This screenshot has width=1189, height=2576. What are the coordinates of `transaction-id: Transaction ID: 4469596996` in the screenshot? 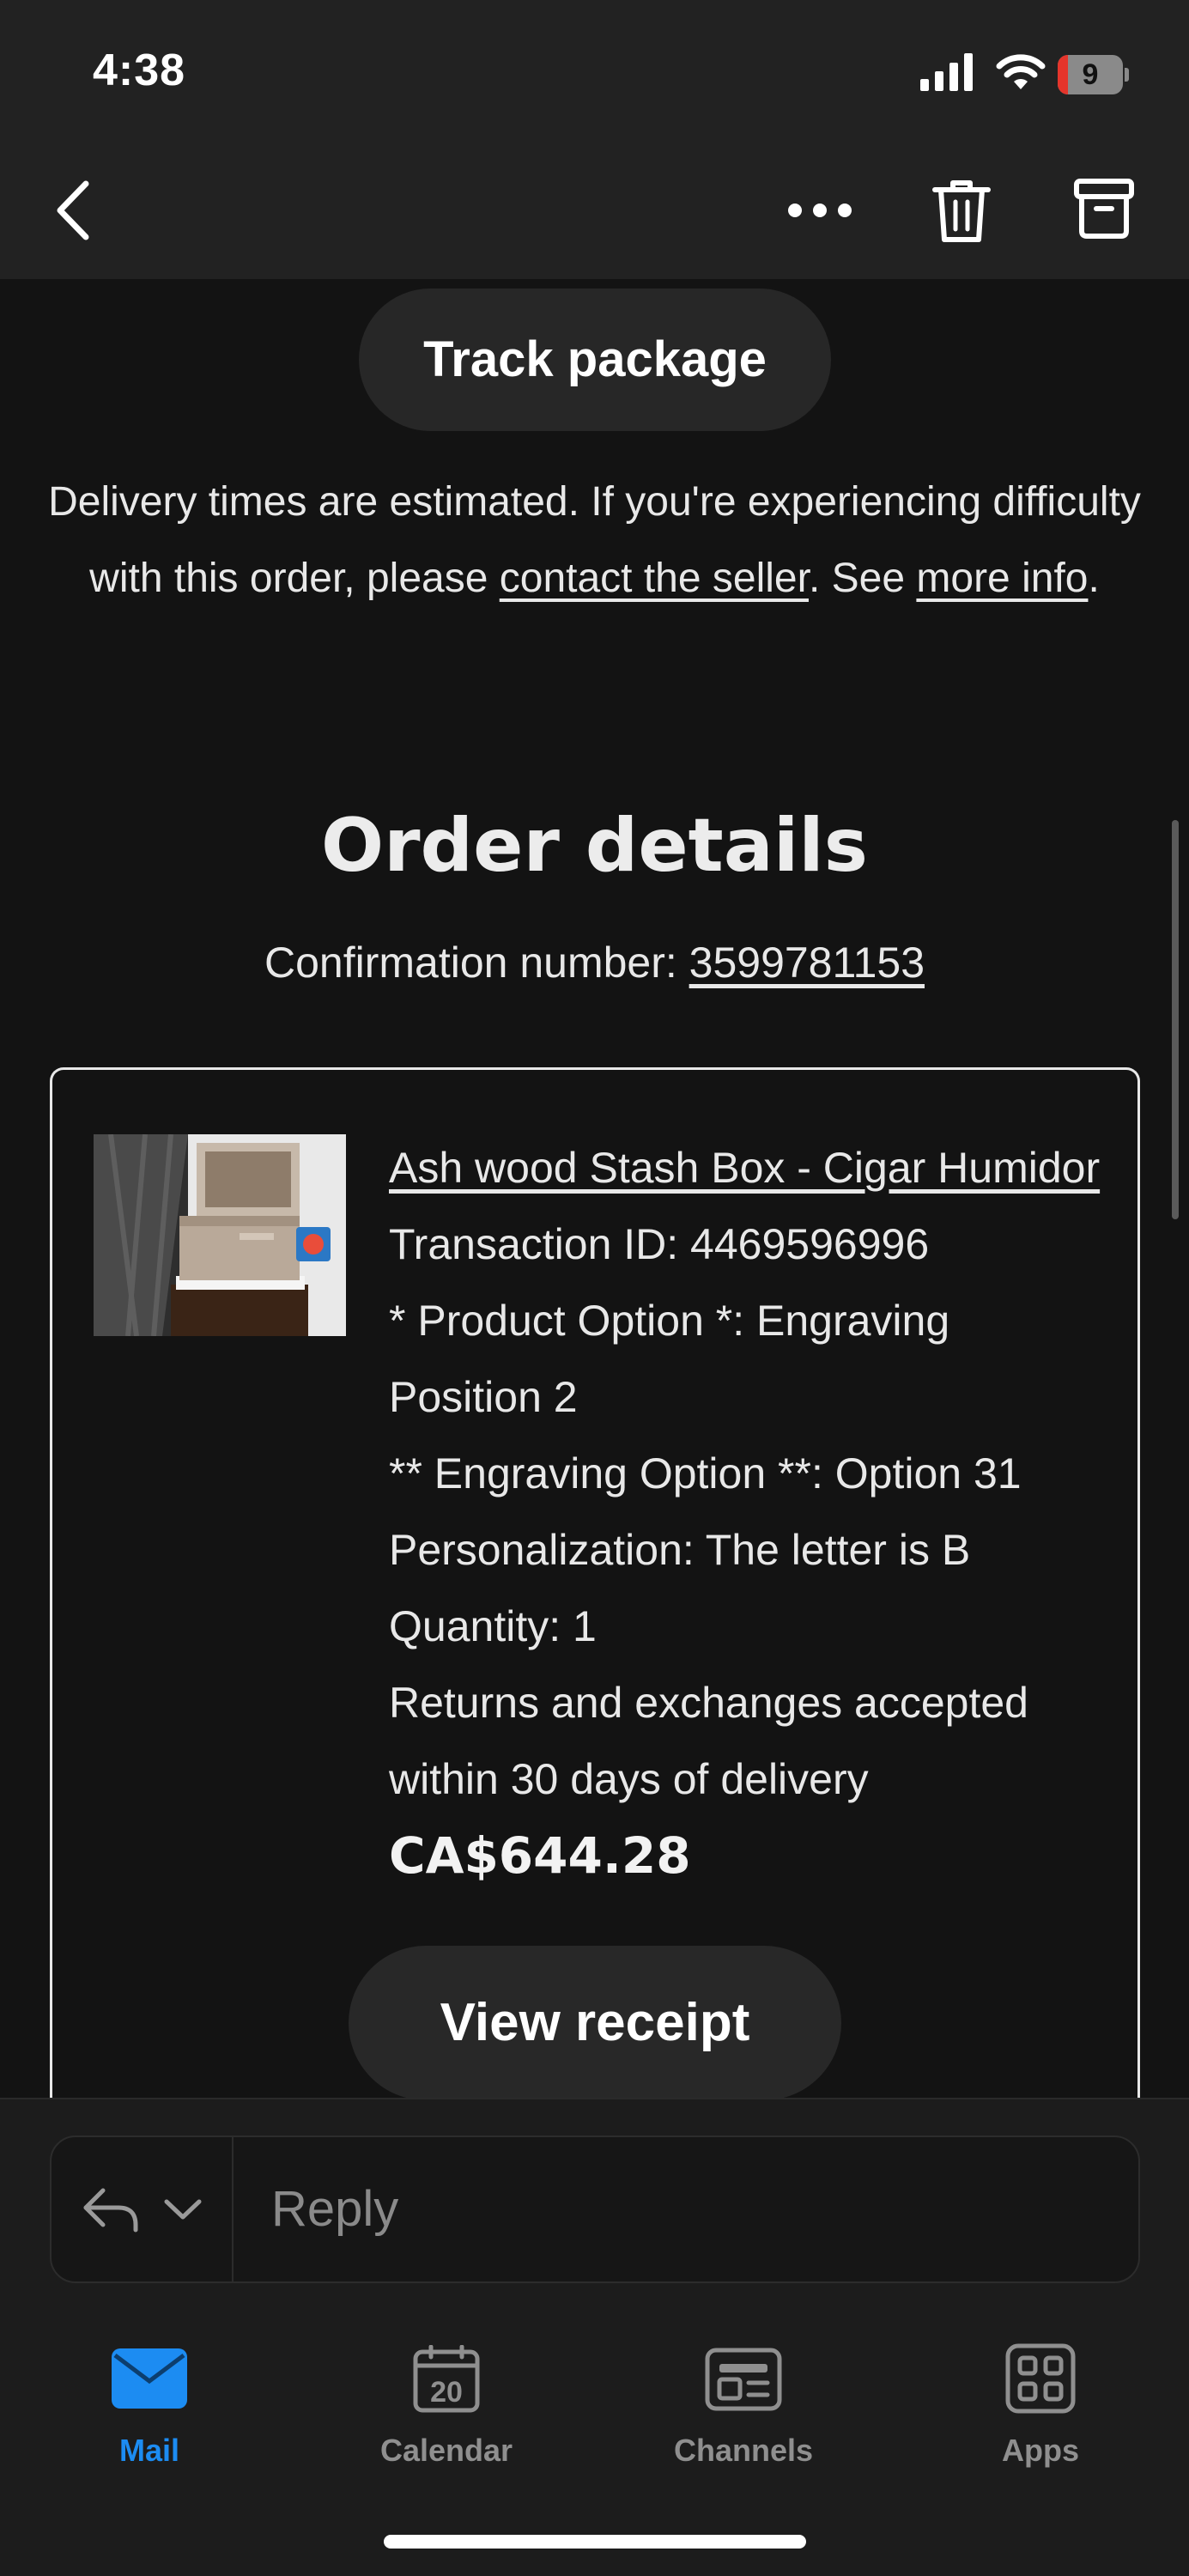 It's located at (659, 1244).